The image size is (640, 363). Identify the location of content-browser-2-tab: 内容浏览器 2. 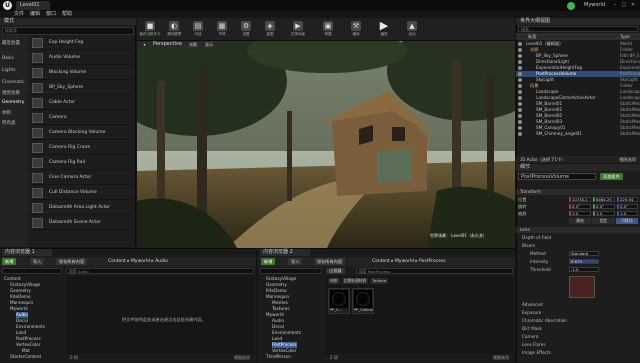
(285, 252).